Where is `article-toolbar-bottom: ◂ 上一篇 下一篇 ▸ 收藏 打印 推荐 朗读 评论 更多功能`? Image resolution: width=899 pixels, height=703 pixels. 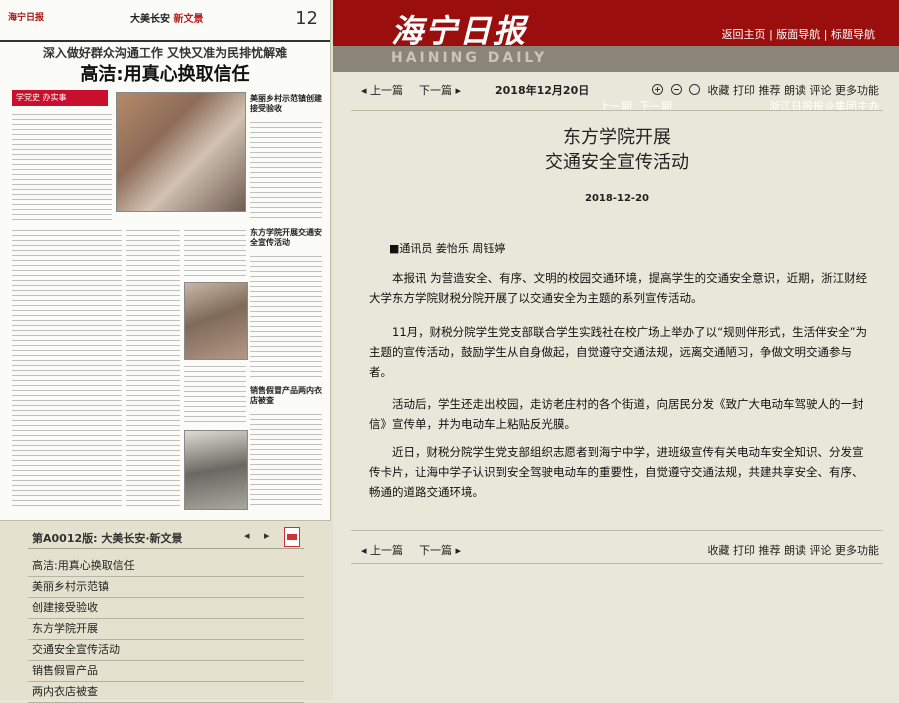
article-toolbar-bottom: ◂ 上一篇 下一篇 ▸ 收藏 打印 推荐 朗读 评论 更多功能 is located at coordinates (618, 549).